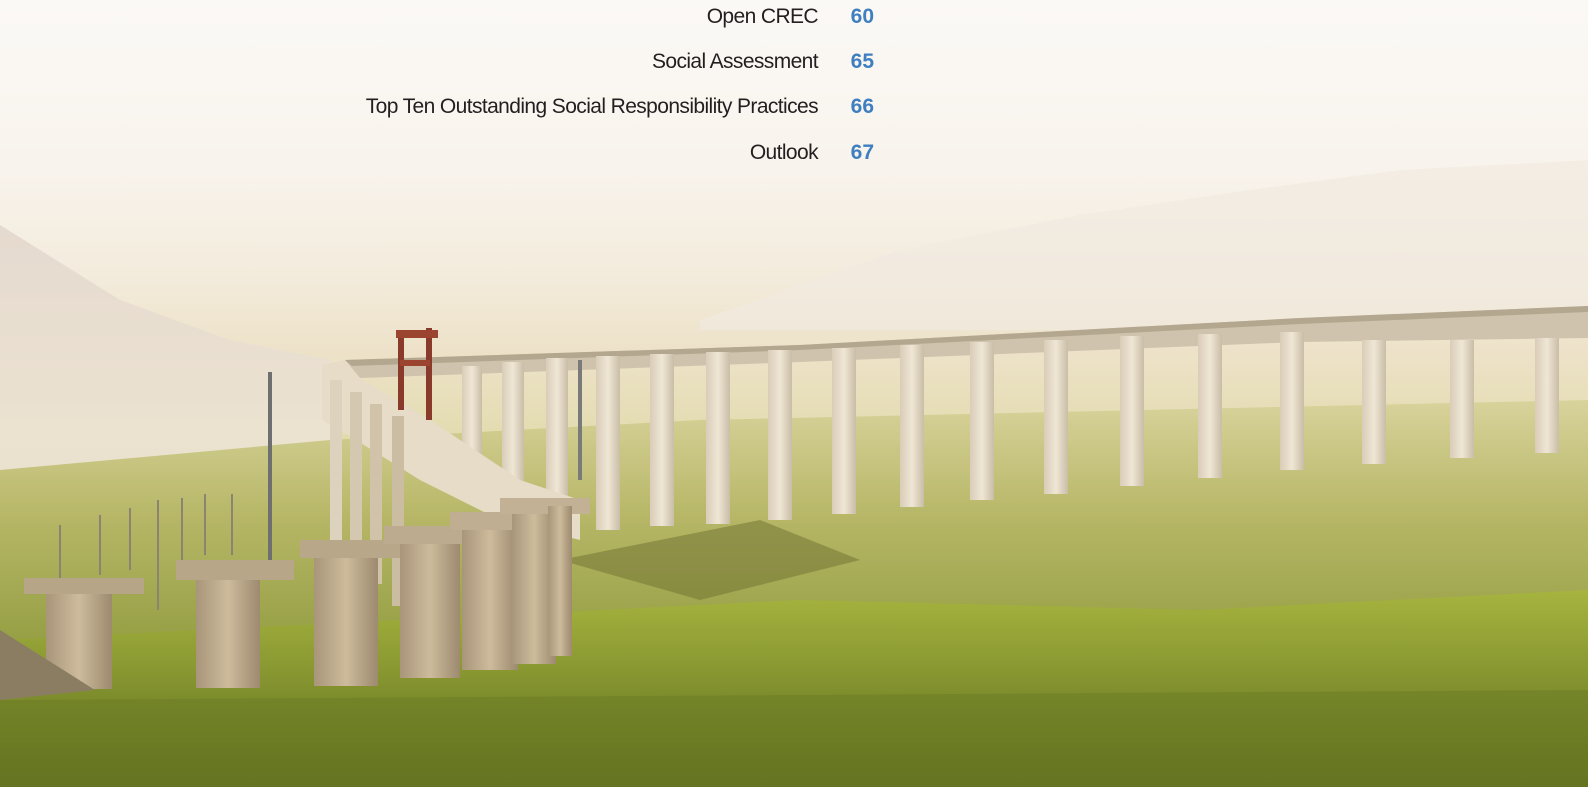 The height and width of the screenshot is (787, 1588). Describe the element at coordinates (165, 352) in the screenshot. I see `mountain-left` at that location.